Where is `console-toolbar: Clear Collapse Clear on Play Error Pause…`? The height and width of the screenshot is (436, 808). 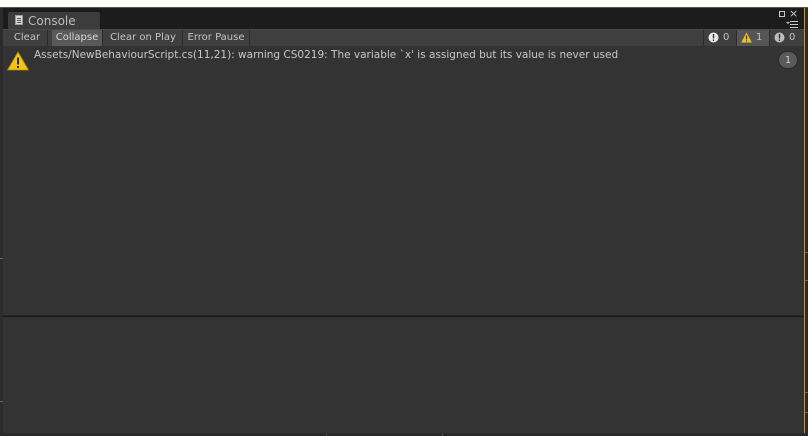 console-toolbar: Clear Collapse Clear on Play Error Pause… is located at coordinates (403, 38).